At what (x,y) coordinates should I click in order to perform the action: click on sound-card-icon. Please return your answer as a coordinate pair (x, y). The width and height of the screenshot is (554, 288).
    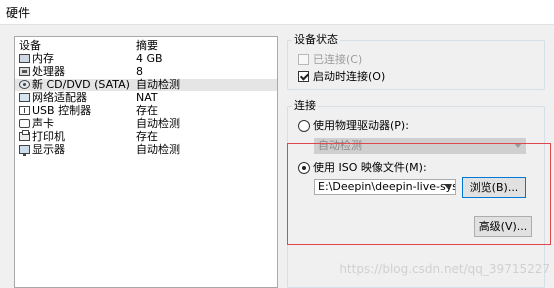
    Looking at the image, I should click on (24, 123).